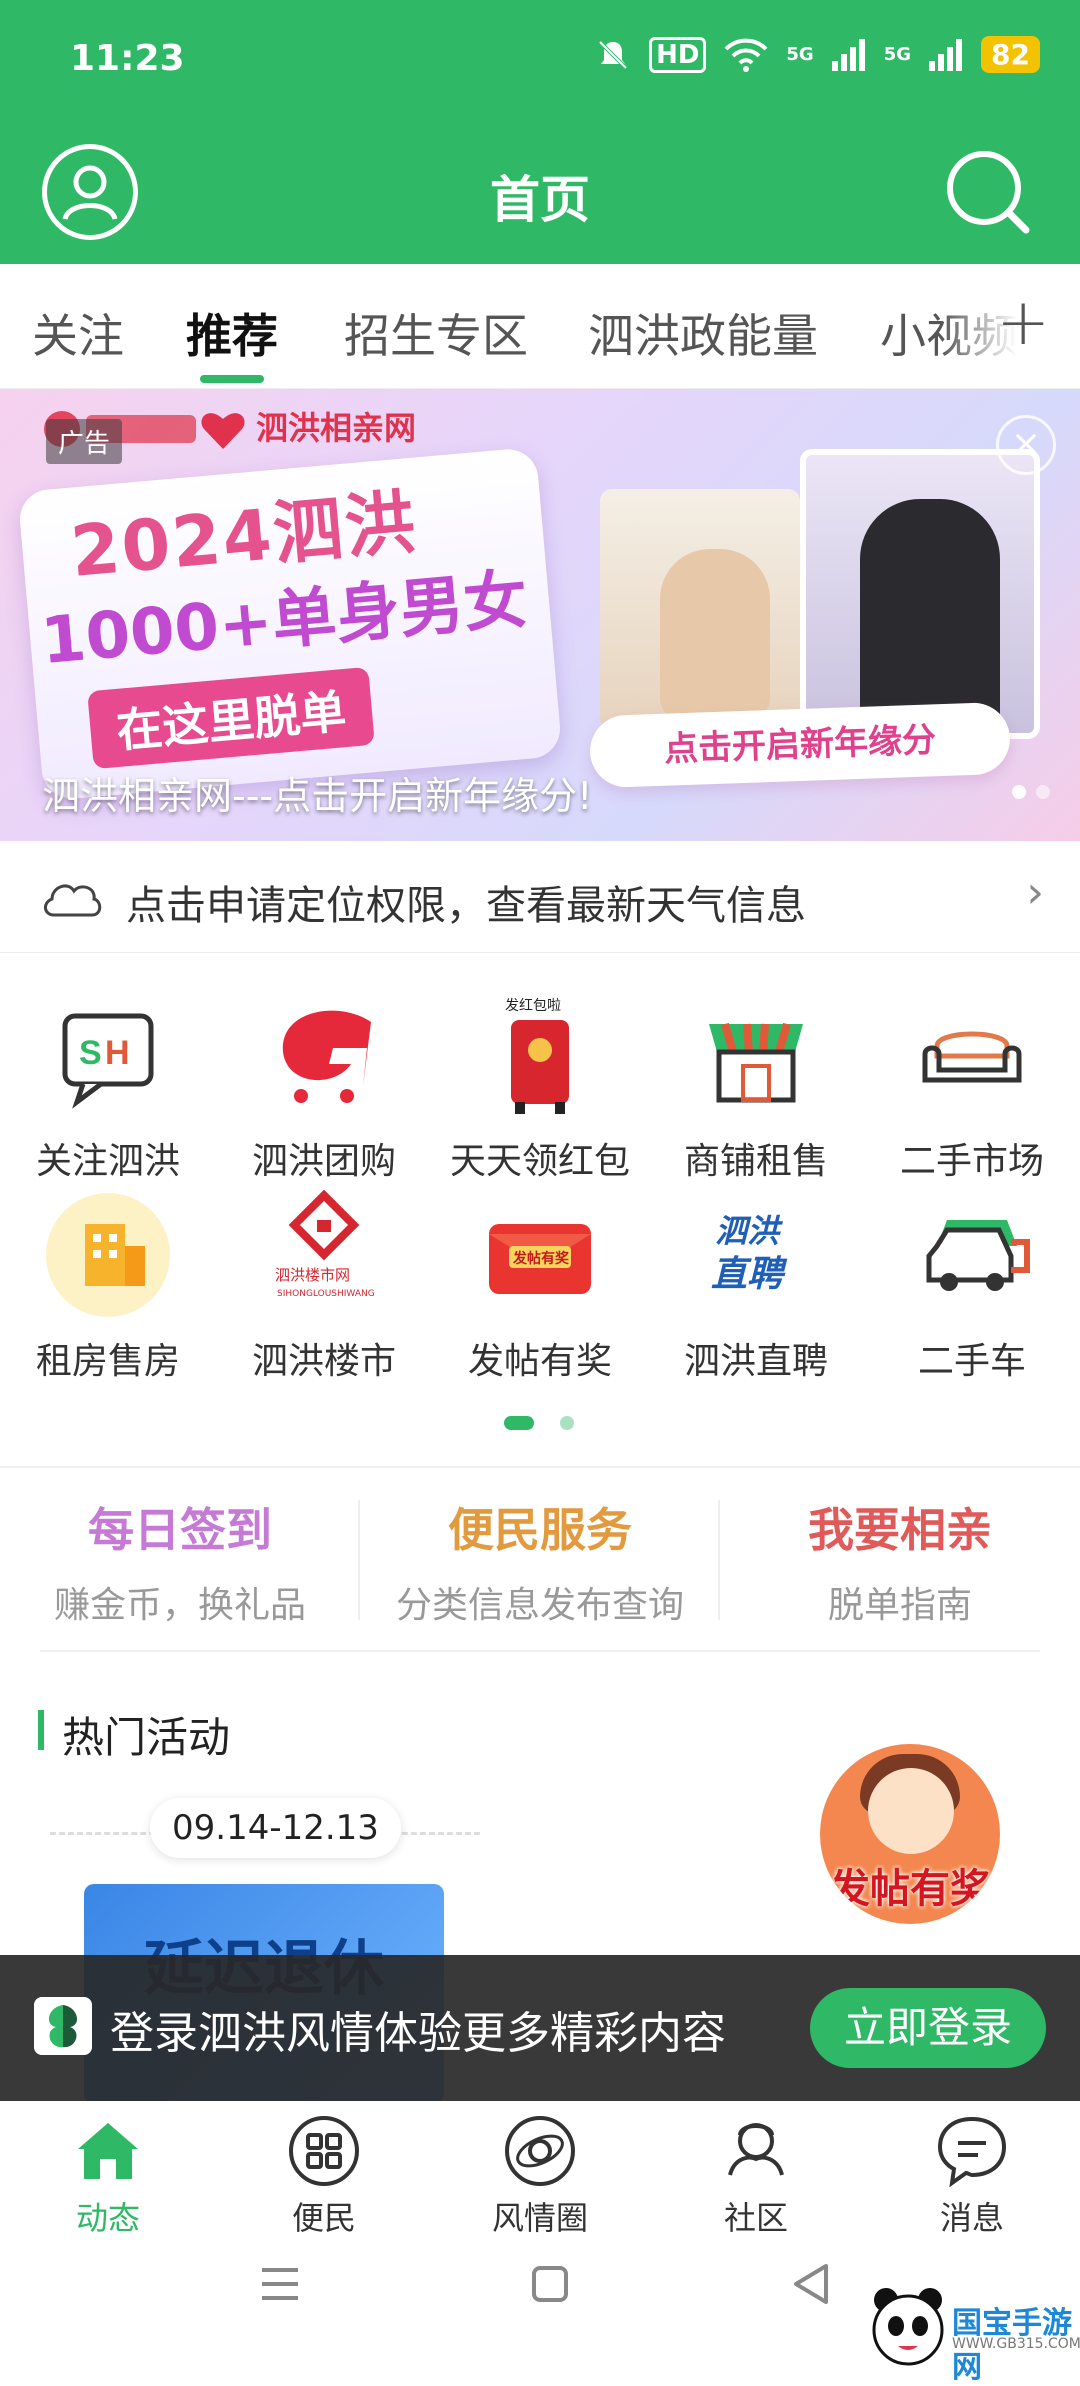  What do you see at coordinates (756, 2177) in the screenshot?
I see `nav-community: 社区` at bounding box center [756, 2177].